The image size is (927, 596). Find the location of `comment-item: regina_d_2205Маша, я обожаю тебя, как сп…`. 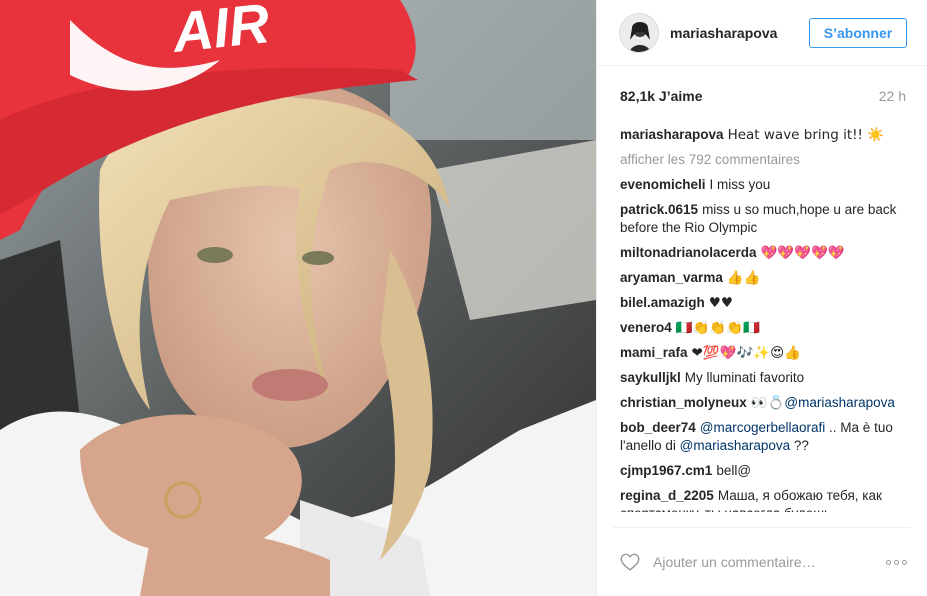

comment-item: regina_d_2205Маша, я обожаю тебя, как сп… is located at coordinates (765, 499).